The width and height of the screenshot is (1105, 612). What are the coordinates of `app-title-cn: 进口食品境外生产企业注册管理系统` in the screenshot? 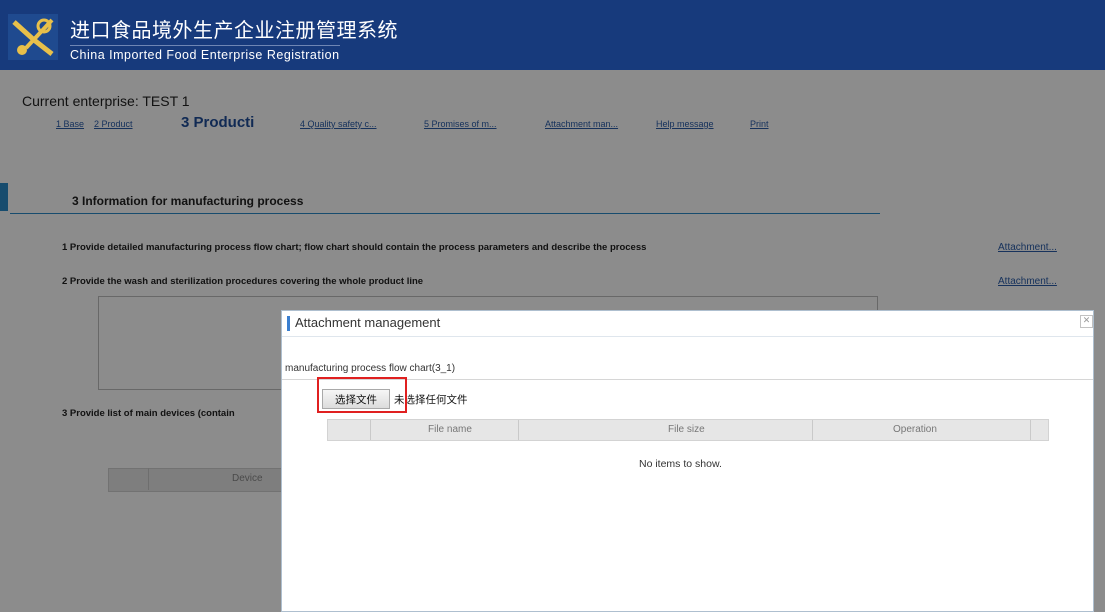 It's located at (234, 30).